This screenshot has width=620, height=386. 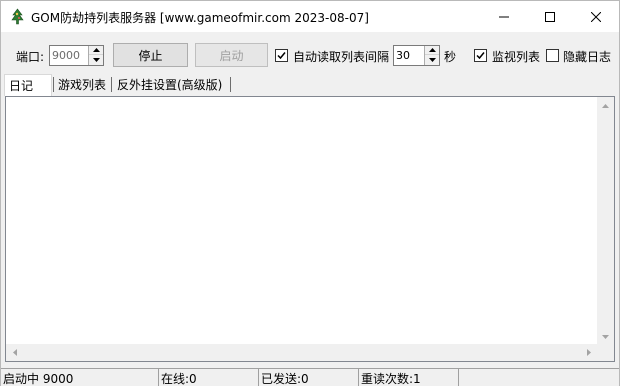 What do you see at coordinates (301, 352) in the screenshot?
I see `horizontal-scrollbar` at bounding box center [301, 352].